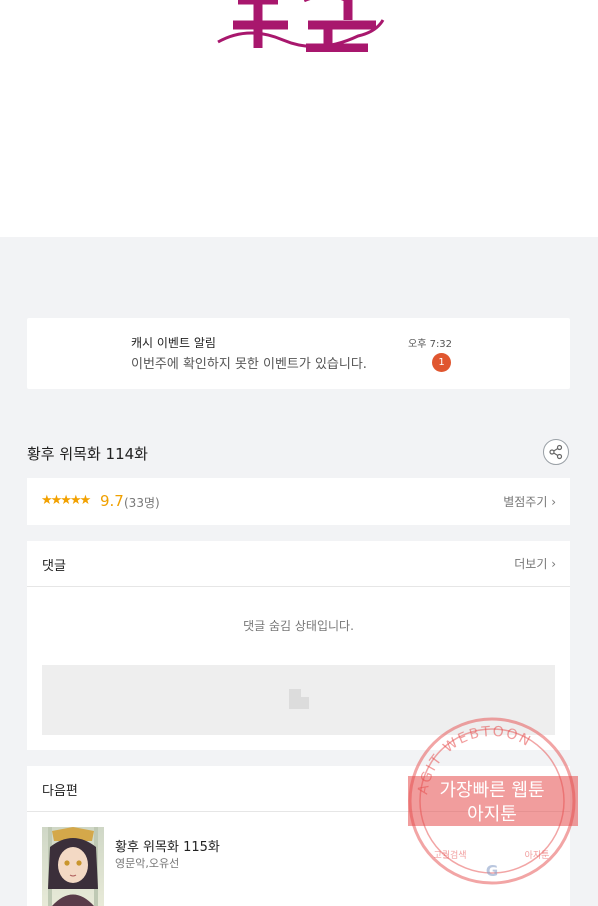 This screenshot has width=598, height=906. Describe the element at coordinates (147, 863) in the screenshot. I see `next-episode-author: 영문악,오유선` at that location.